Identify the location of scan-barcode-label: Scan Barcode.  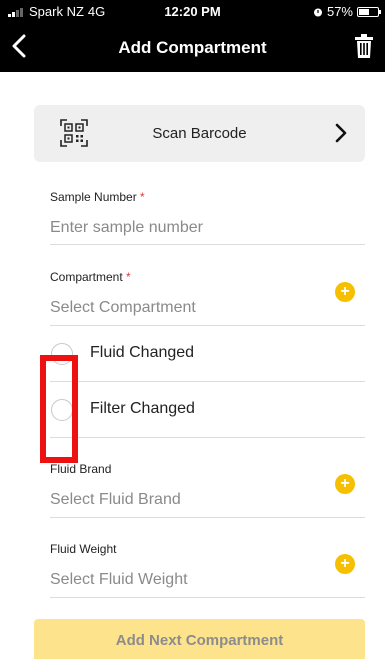
(199, 133).